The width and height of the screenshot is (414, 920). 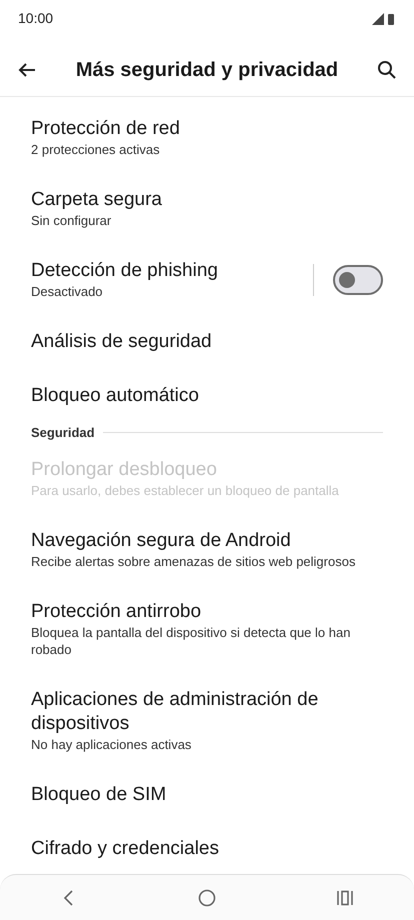 I want to click on setting-subtitle: 2 protecciones activas, so click(x=96, y=149).